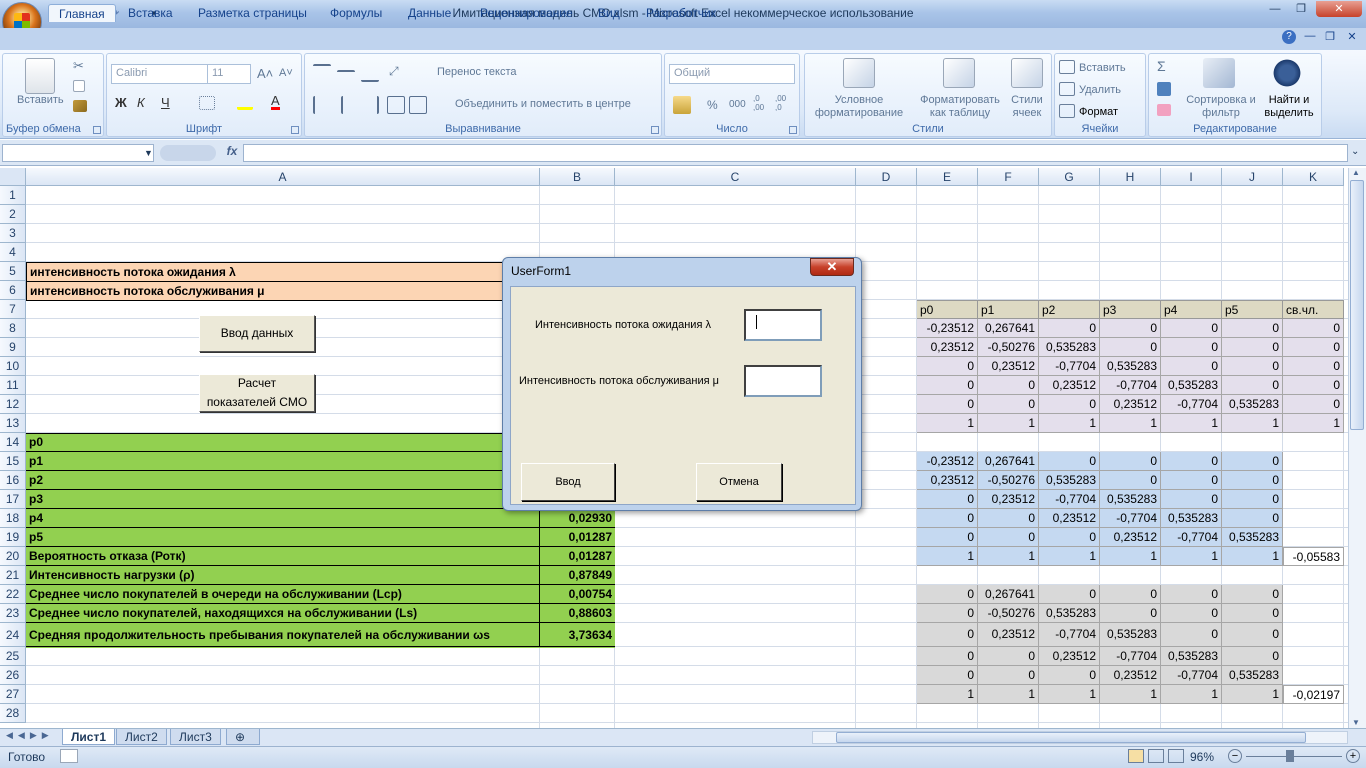  I want to click on alignment-launcher-icon, so click(655, 130).